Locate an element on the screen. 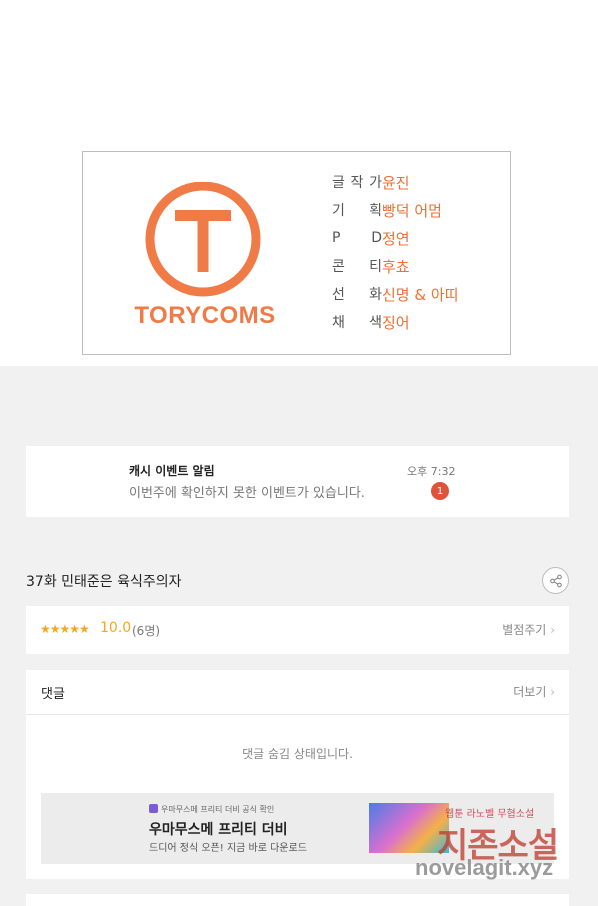  rating-card: ★★★★★ 10.0 (6명) 별점주기 › is located at coordinates (297, 630).